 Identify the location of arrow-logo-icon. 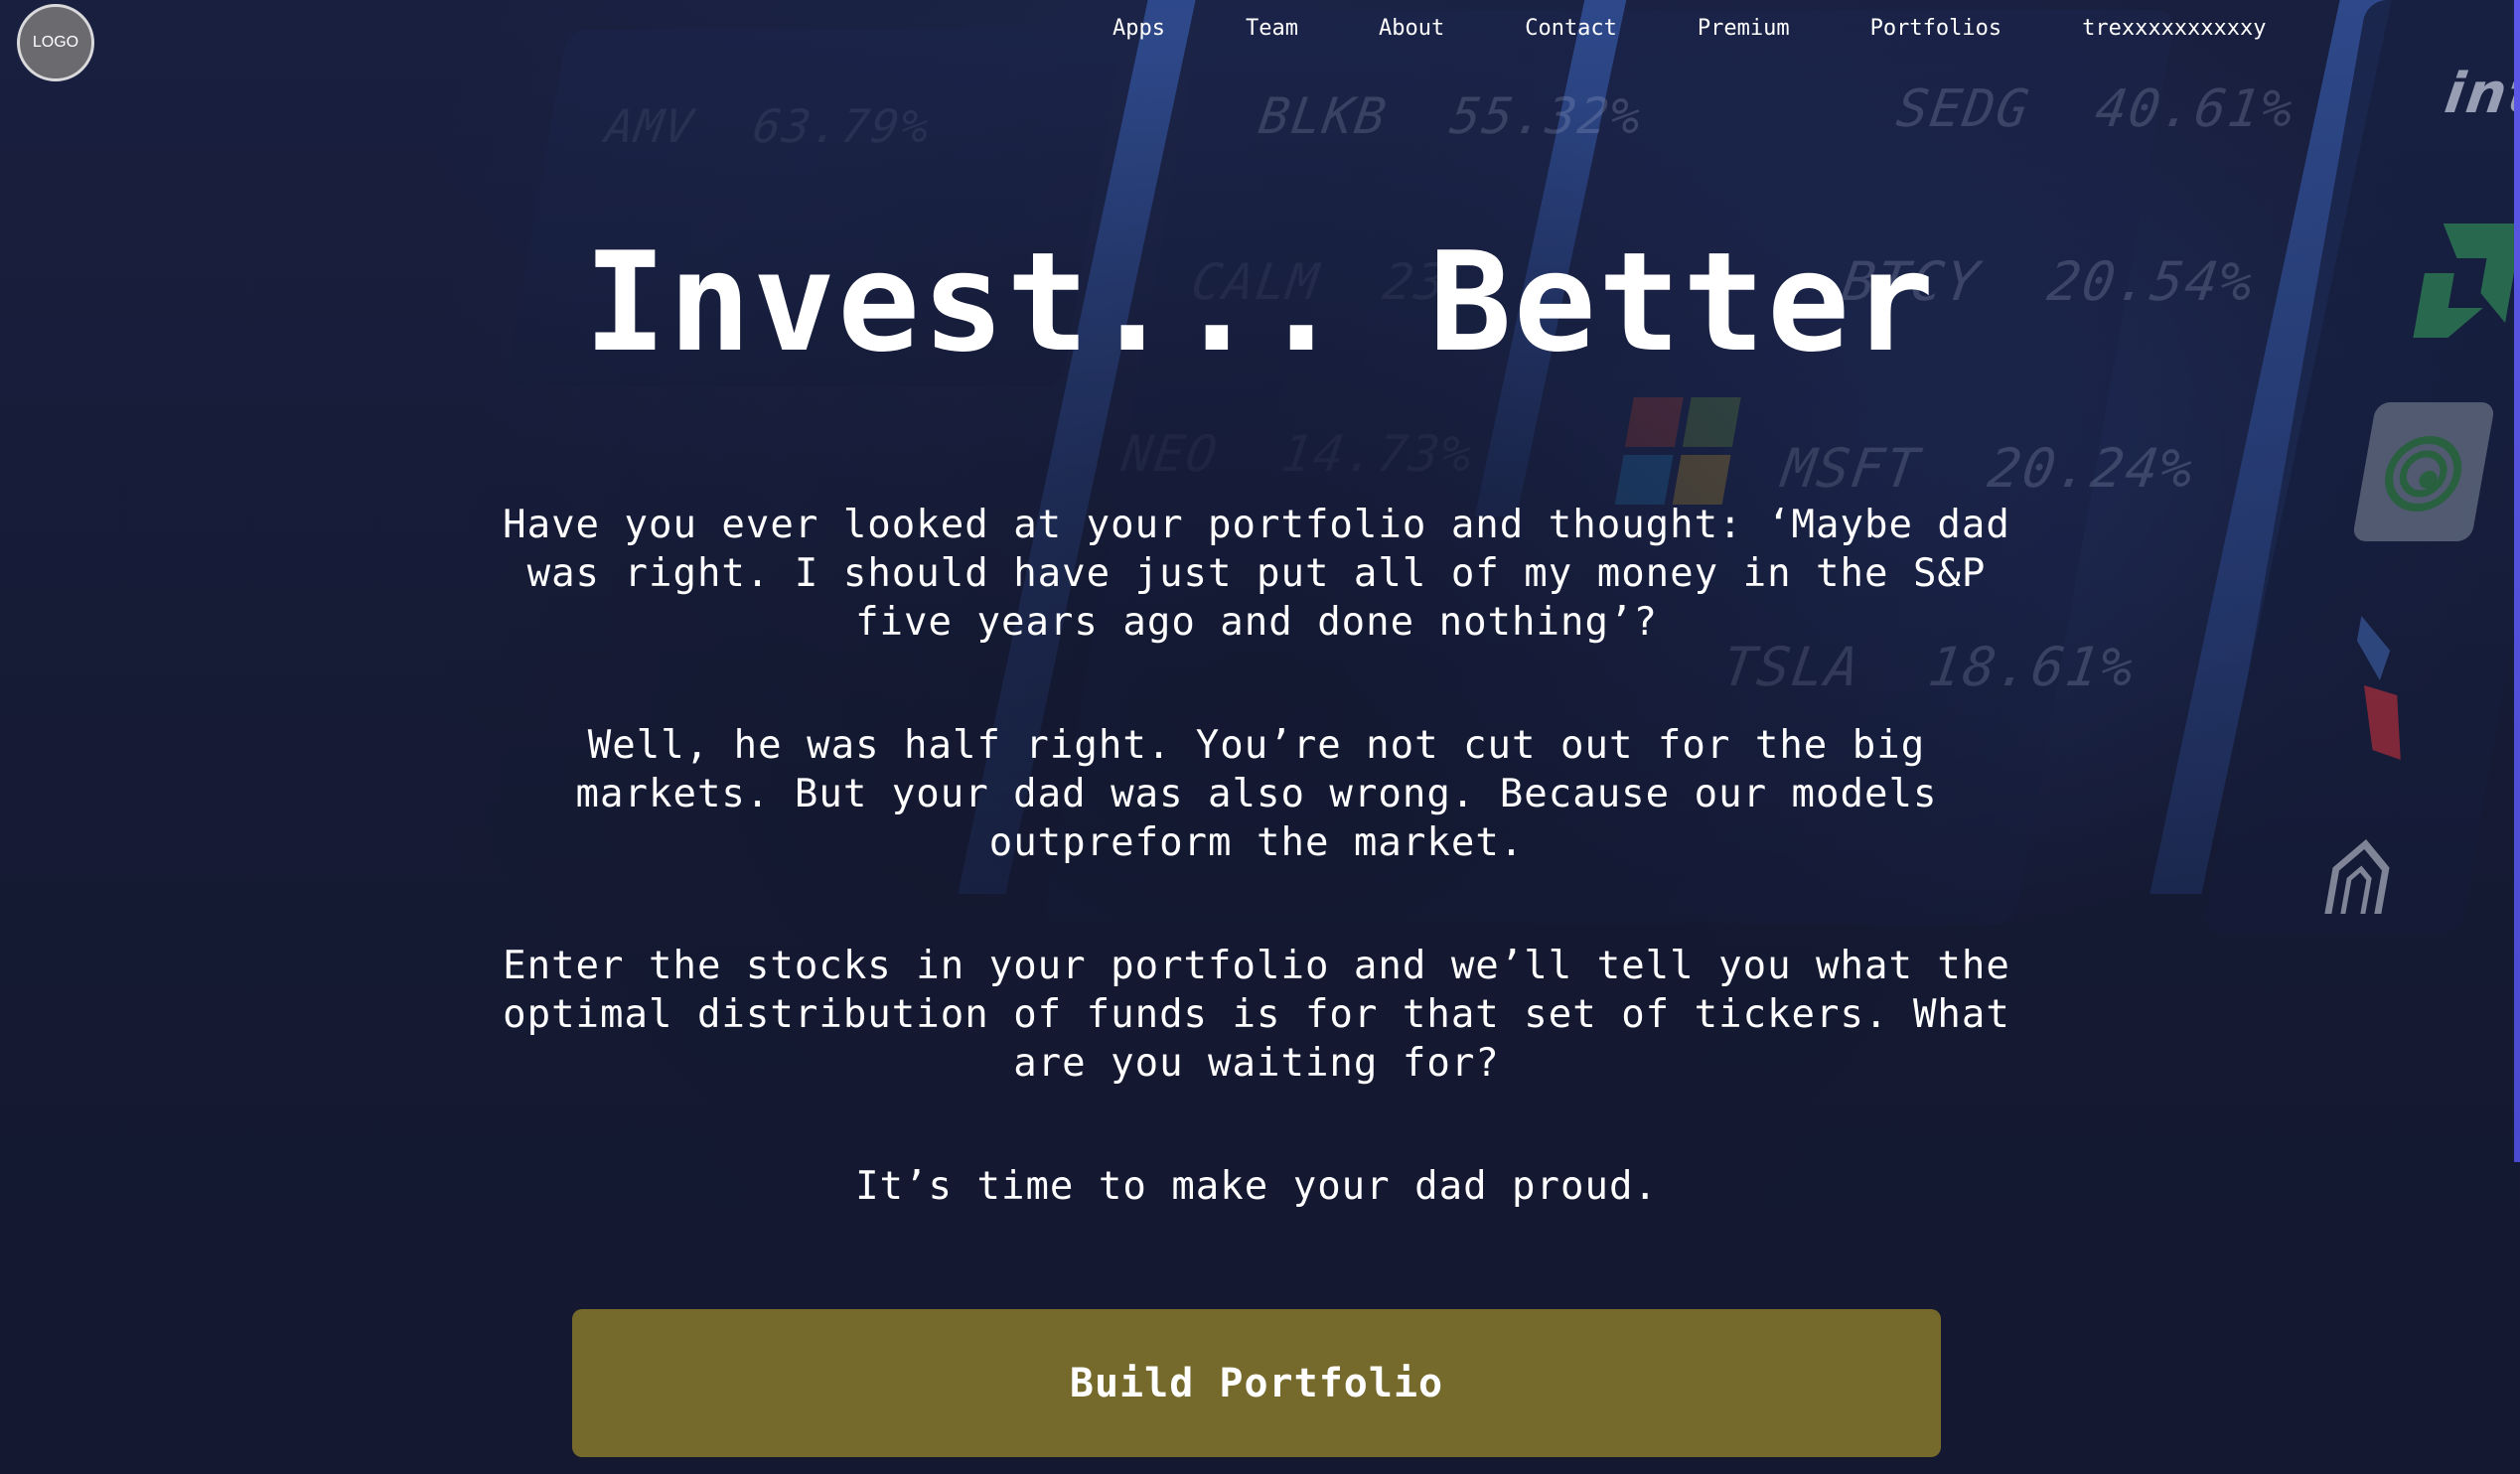
(2359, 879).